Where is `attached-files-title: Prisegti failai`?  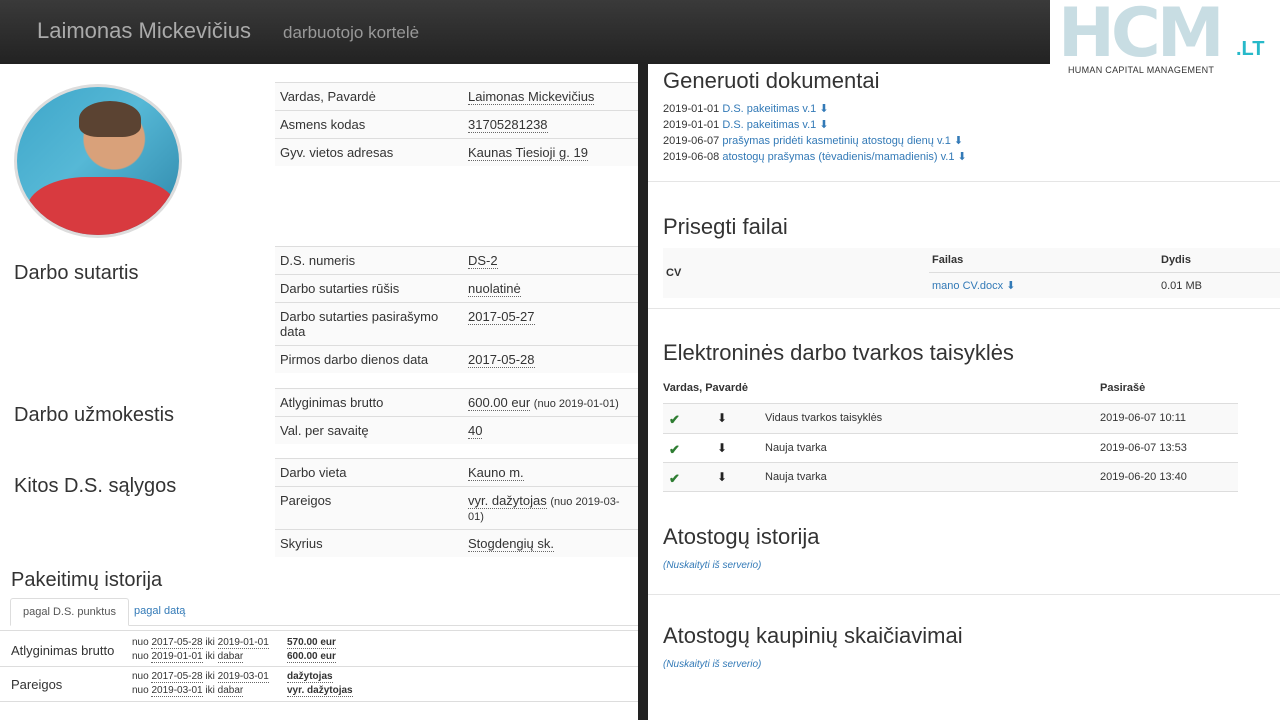 attached-files-title: Prisegti failai is located at coordinates (725, 226).